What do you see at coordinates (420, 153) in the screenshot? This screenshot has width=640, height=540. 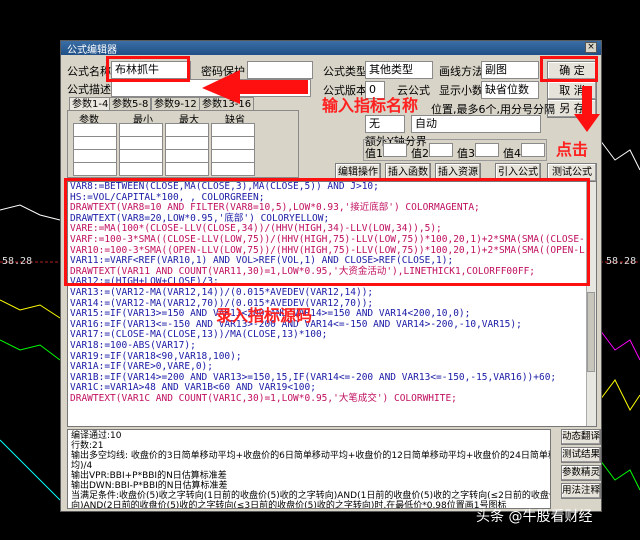 I see `value-2-label: 值2` at bounding box center [420, 153].